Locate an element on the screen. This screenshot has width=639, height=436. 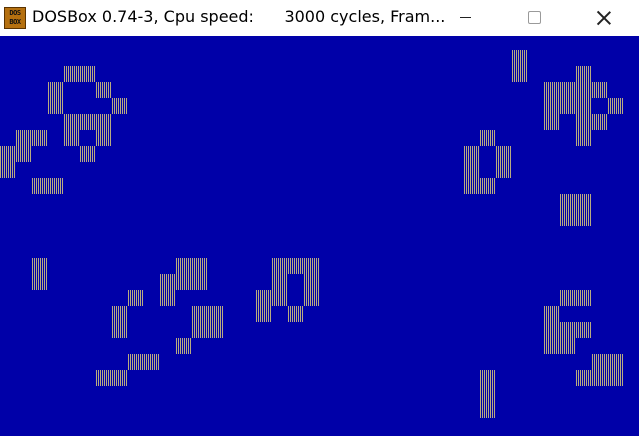
maximize-button is located at coordinates (534, 18).